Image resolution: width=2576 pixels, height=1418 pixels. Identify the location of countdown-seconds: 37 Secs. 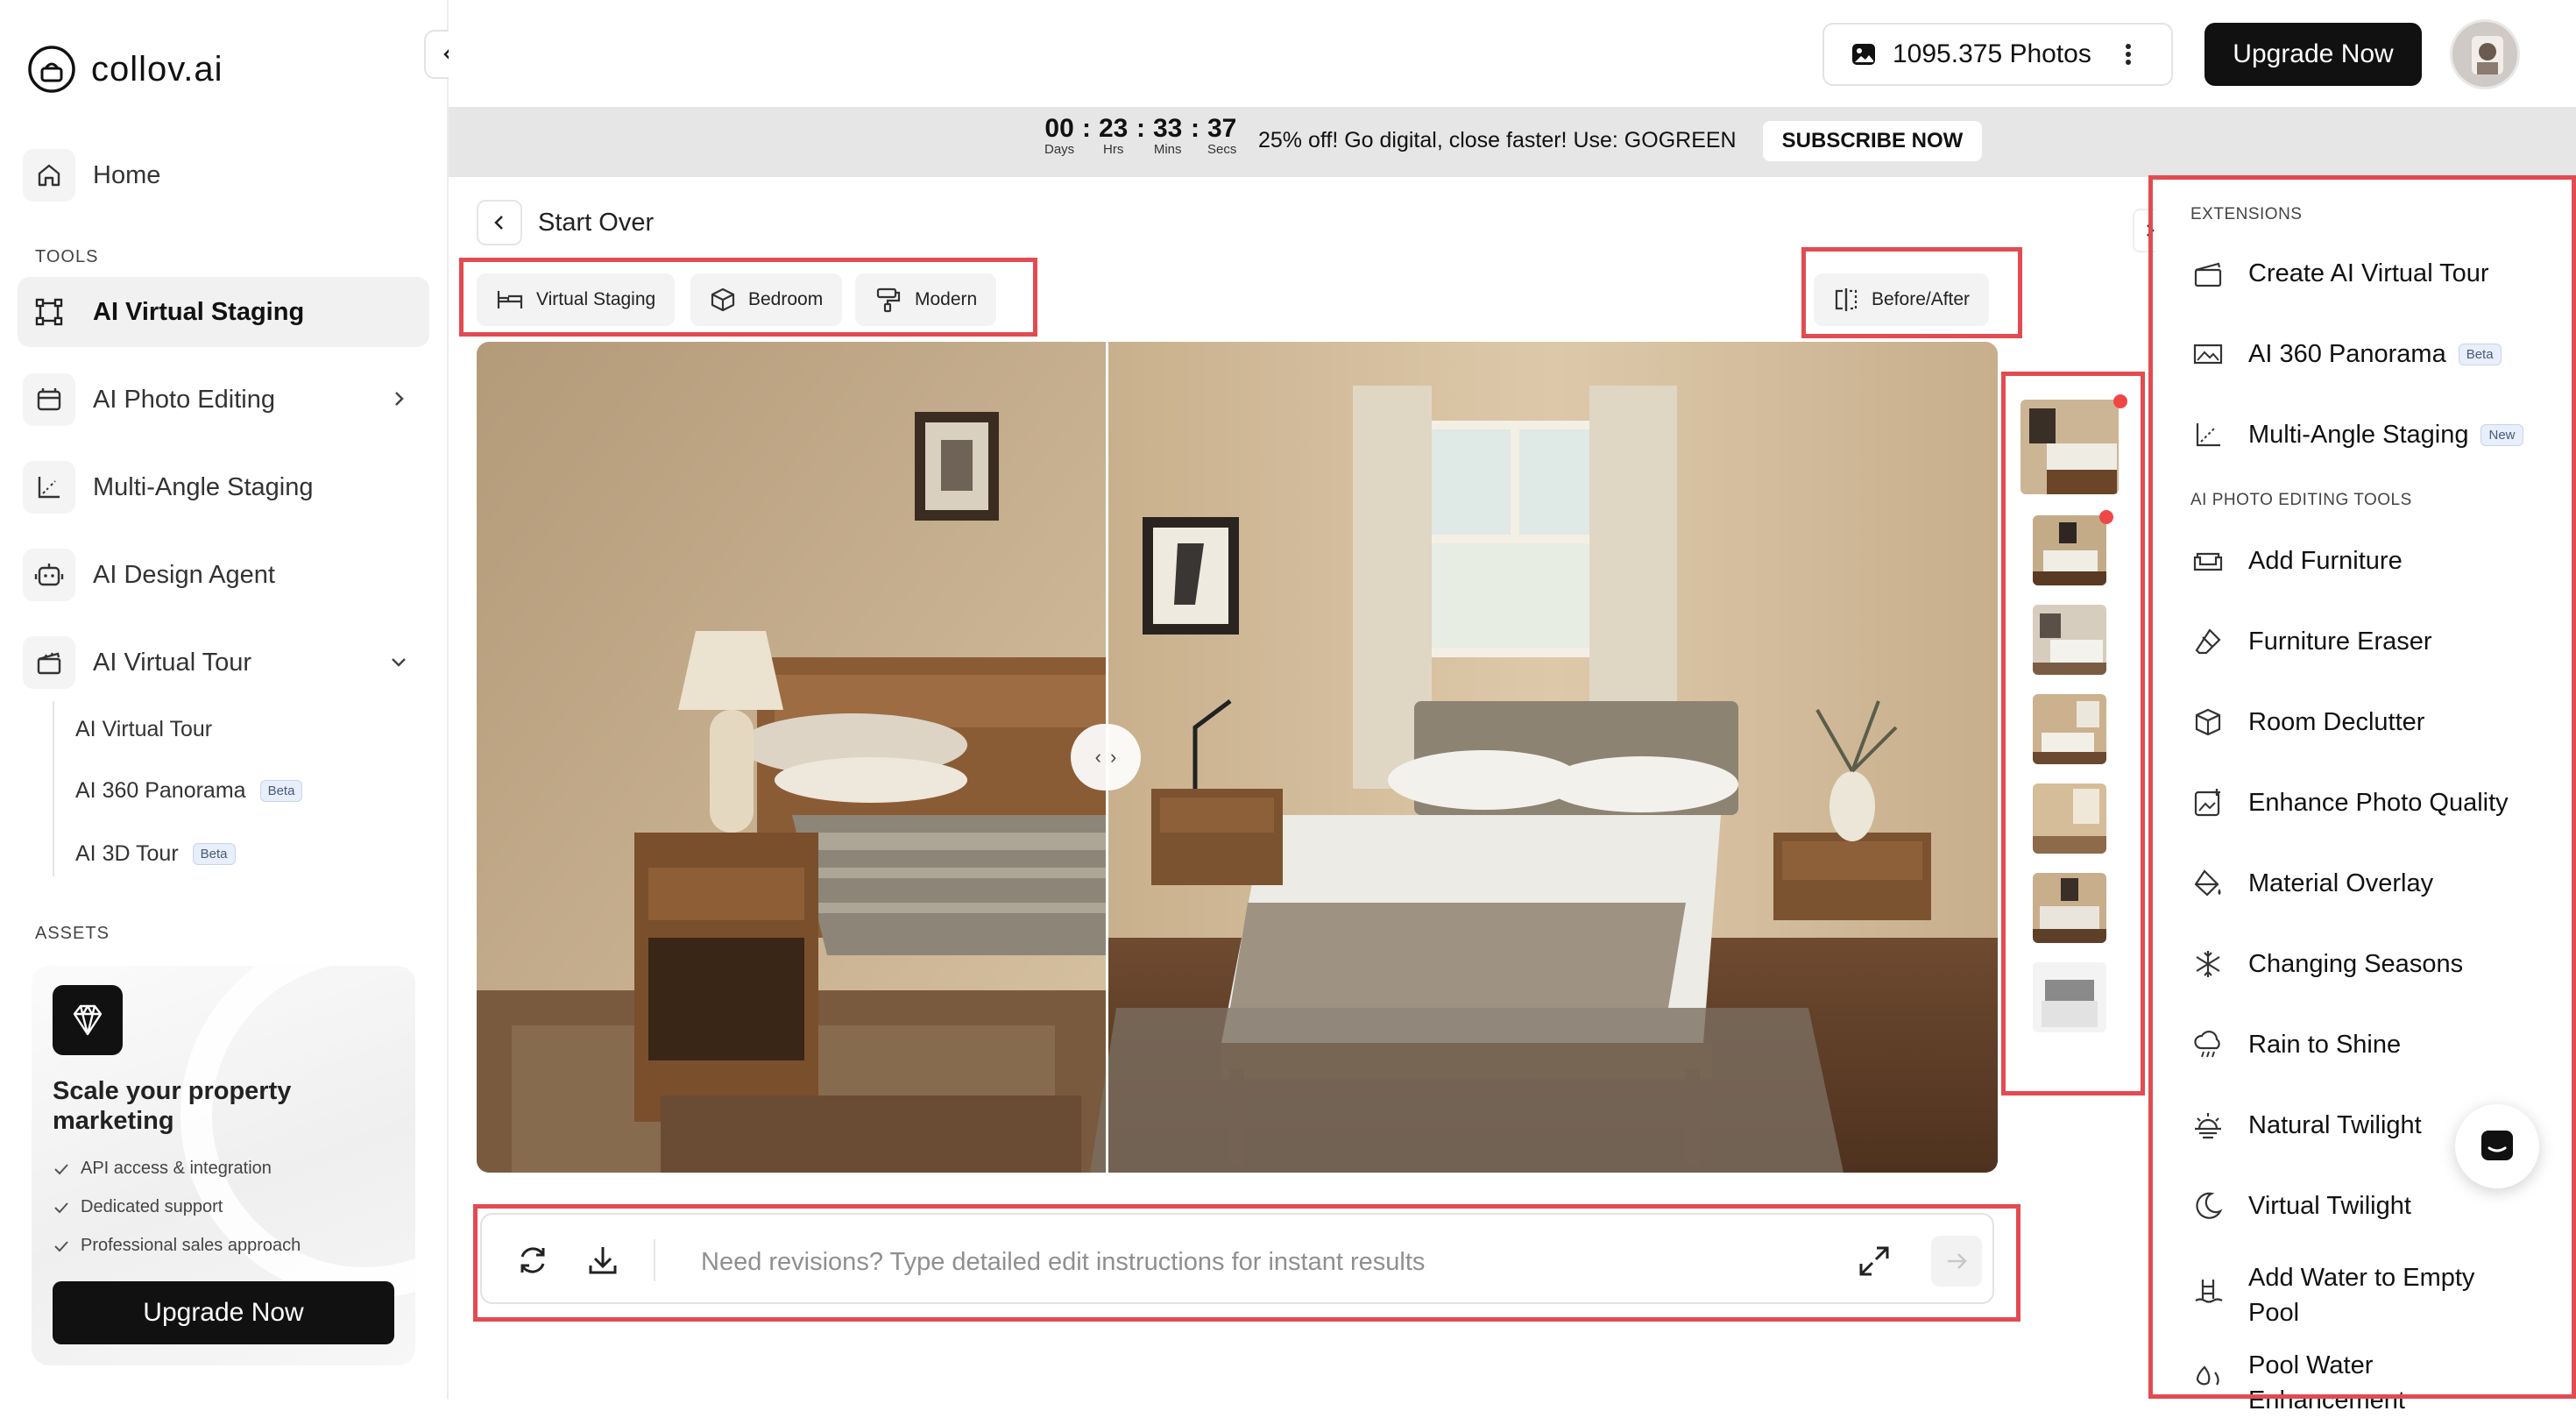
(1222, 136).